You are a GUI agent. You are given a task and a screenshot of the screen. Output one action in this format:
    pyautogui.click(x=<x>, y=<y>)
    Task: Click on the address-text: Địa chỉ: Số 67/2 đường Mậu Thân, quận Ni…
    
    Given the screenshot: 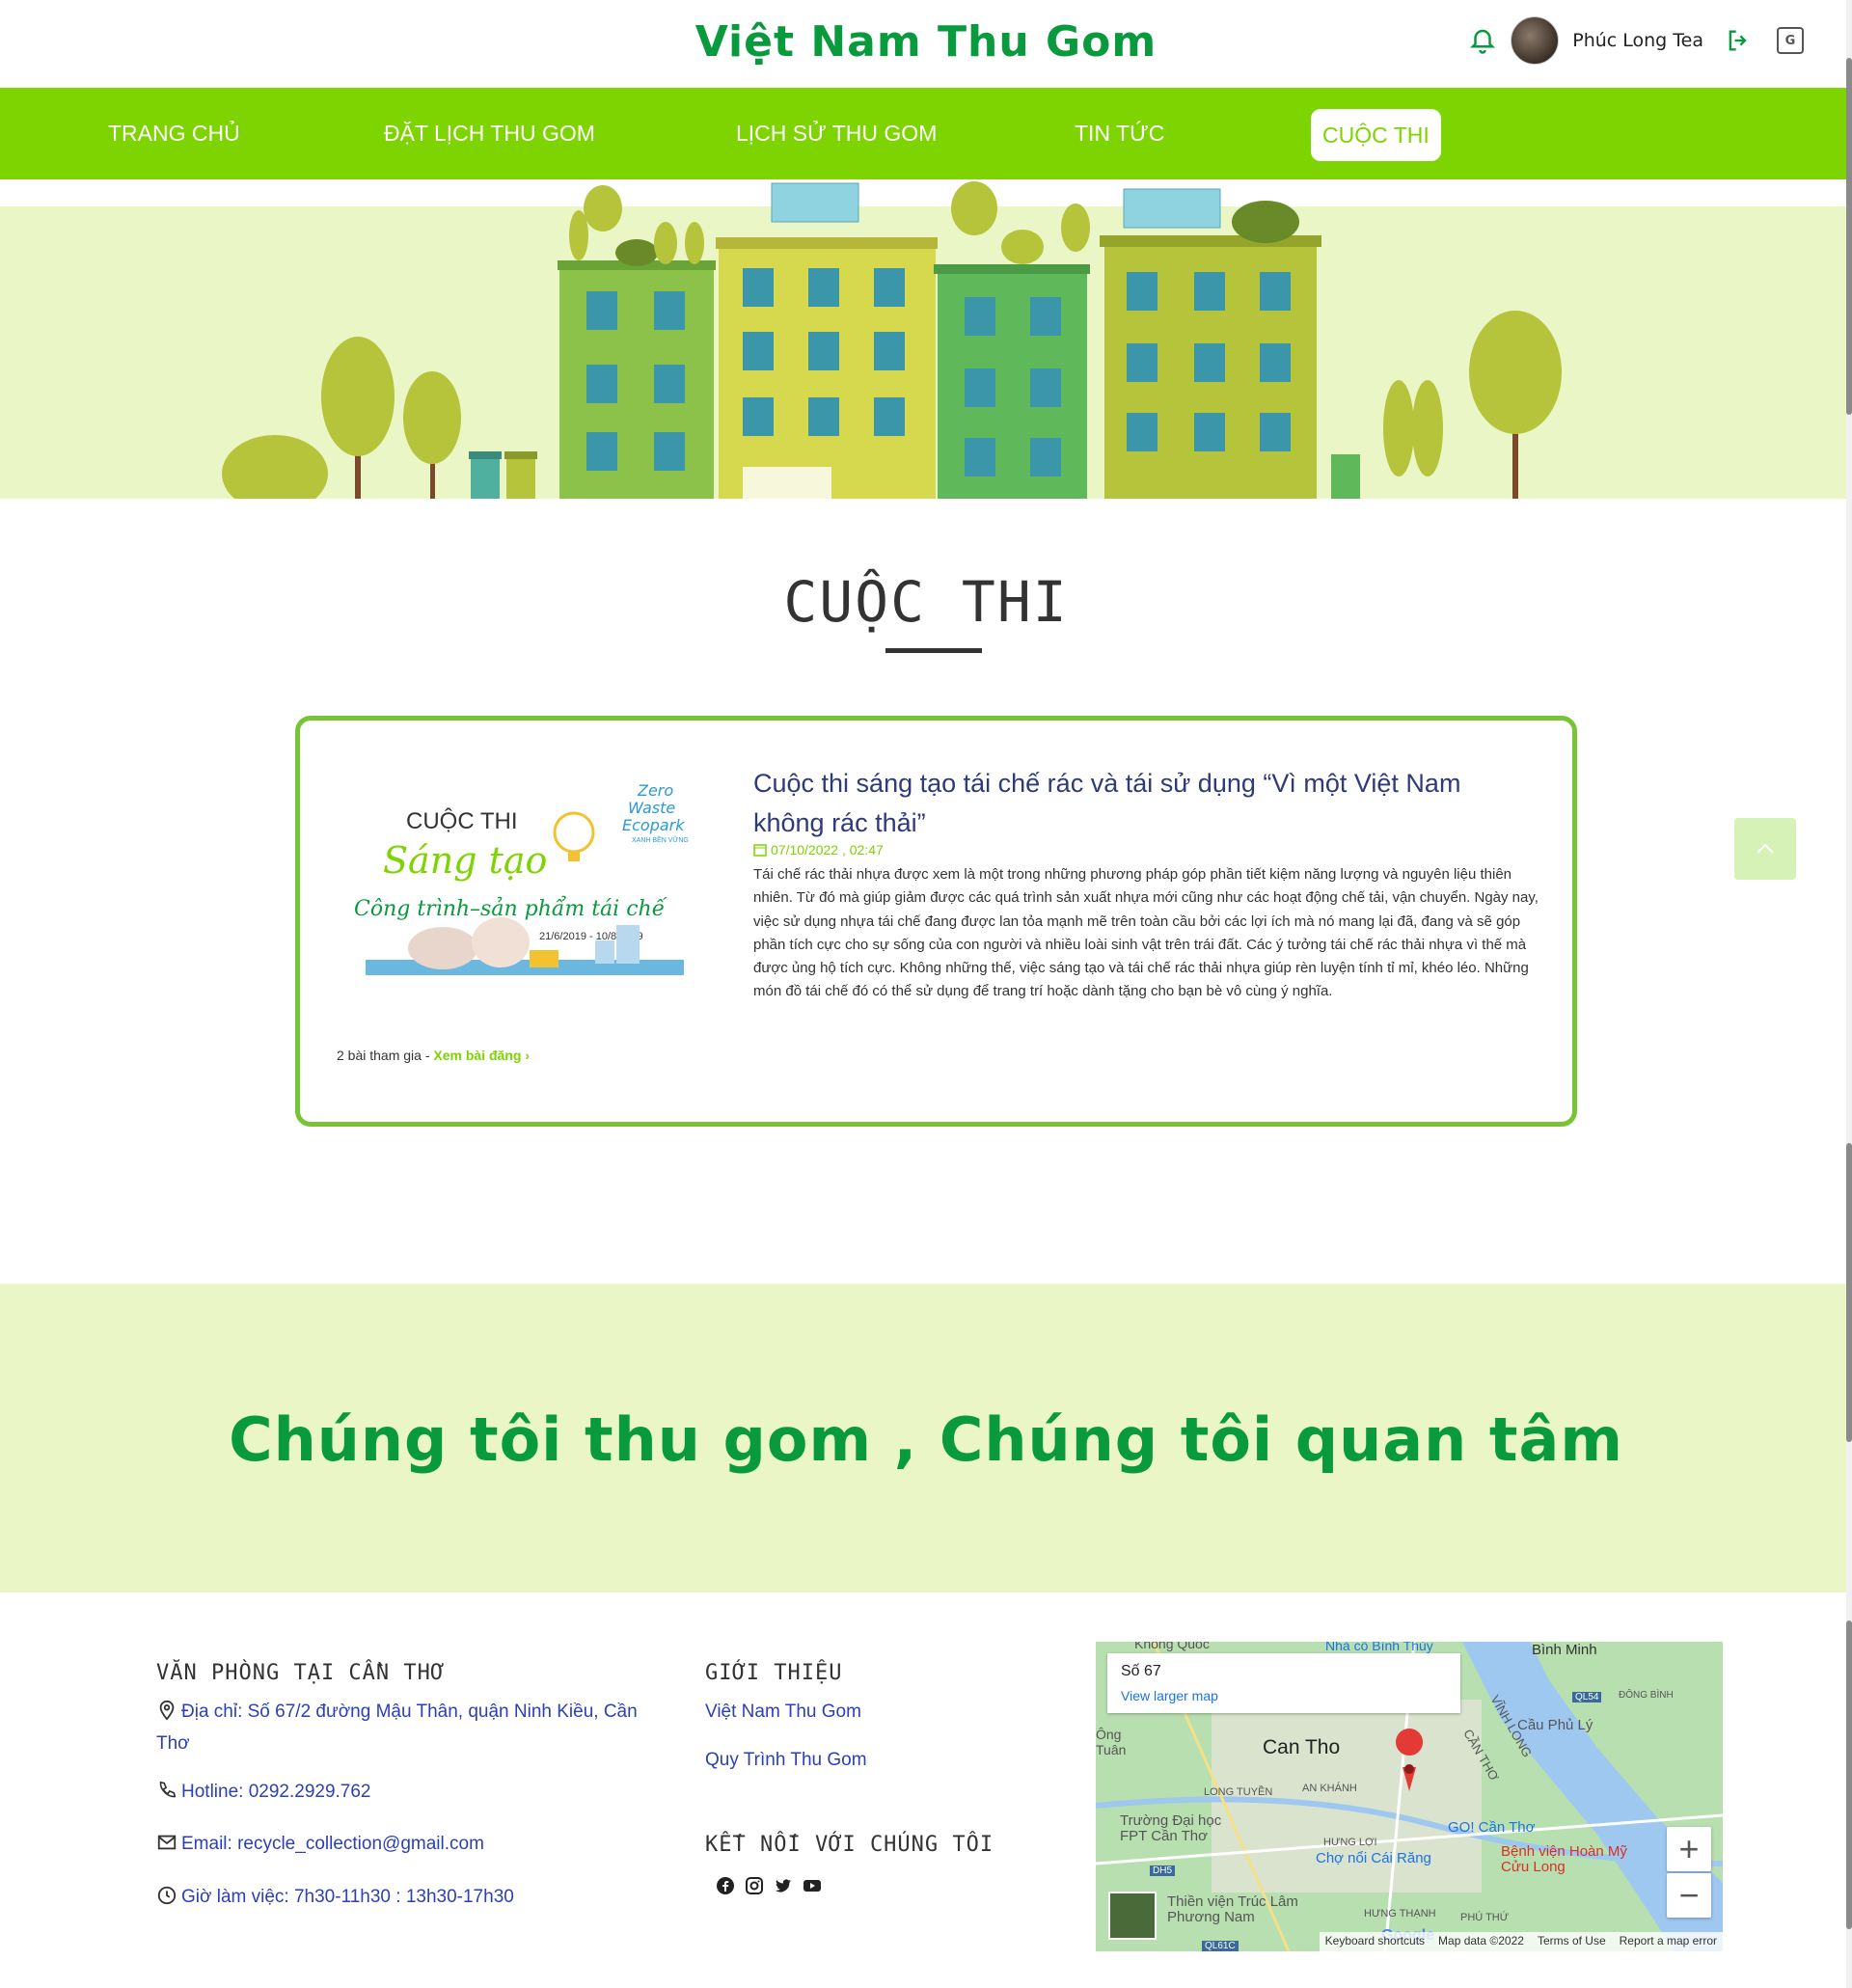 What is the action you would take?
    pyautogui.click(x=397, y=1728)
    